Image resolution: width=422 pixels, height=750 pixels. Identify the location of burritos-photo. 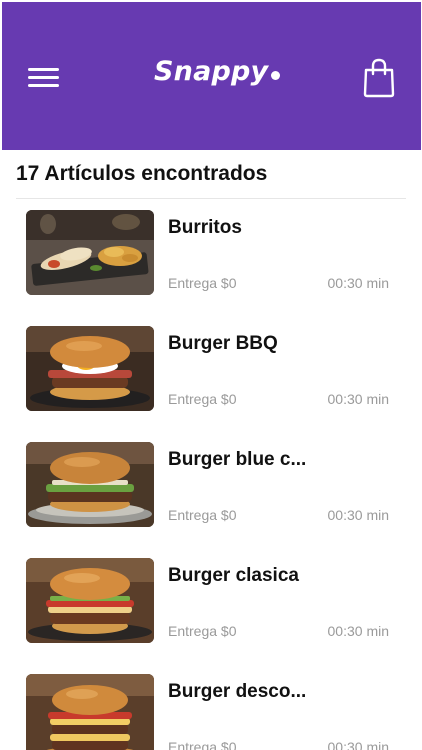
(90, 252).